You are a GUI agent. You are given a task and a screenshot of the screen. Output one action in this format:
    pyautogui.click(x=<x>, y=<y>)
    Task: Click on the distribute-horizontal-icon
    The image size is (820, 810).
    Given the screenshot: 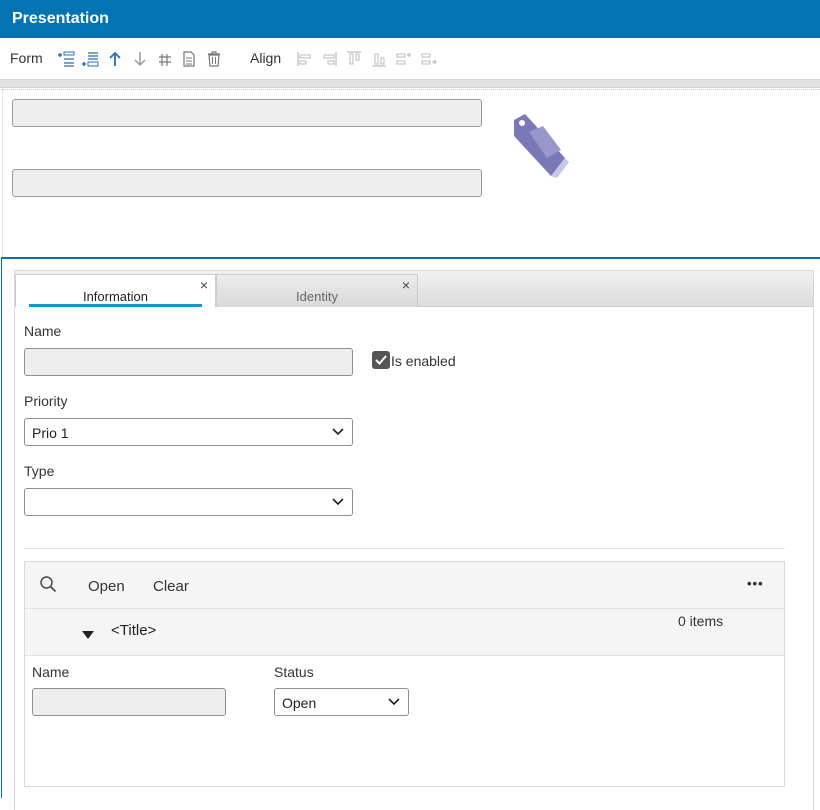 What is the action you would take?
    pyautogui.click(x=404, y=59)
    